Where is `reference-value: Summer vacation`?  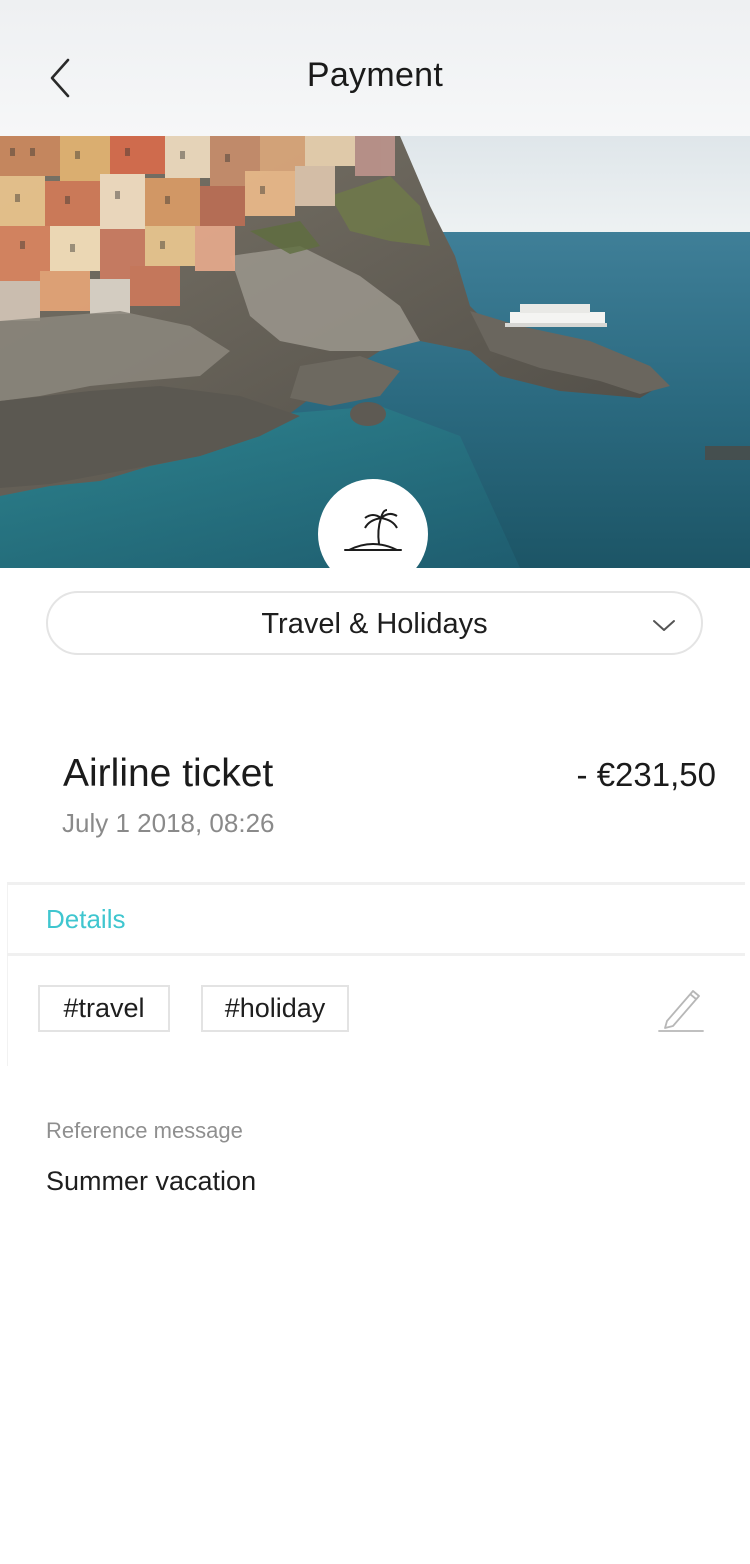 reference-value: Summer vacation is located at coordinates (151, 1181).